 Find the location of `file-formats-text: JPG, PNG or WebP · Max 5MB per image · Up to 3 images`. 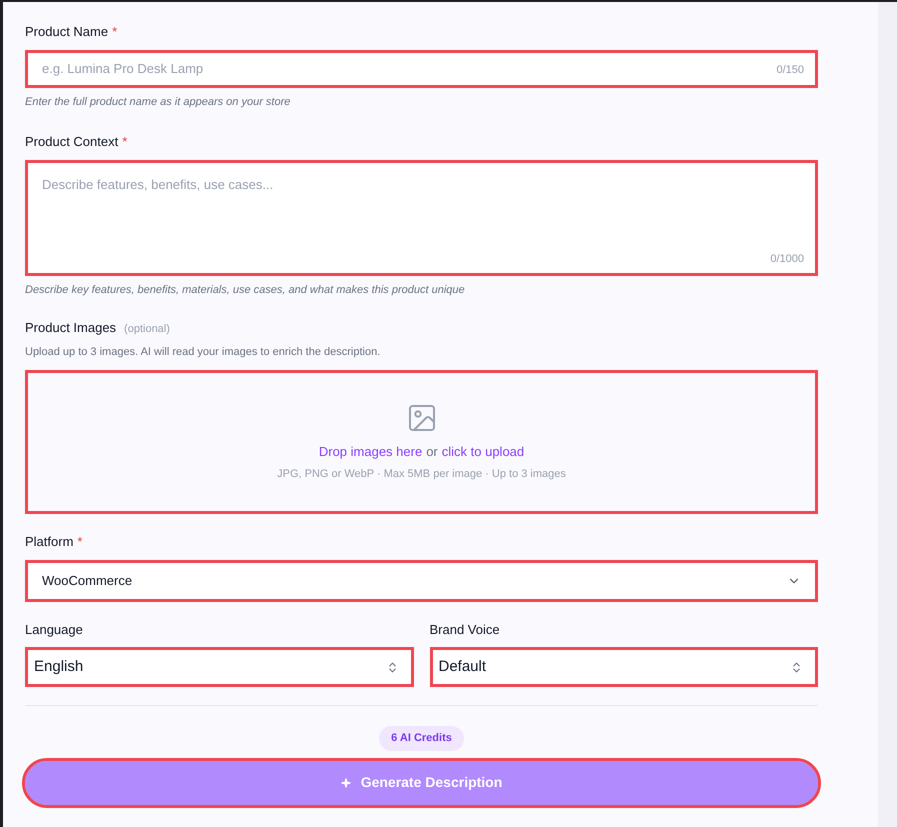

file-formats-text: JPG, PNG or WebP · Max 5MB per image · Up to 3 images is located at coordinates (421, 474).